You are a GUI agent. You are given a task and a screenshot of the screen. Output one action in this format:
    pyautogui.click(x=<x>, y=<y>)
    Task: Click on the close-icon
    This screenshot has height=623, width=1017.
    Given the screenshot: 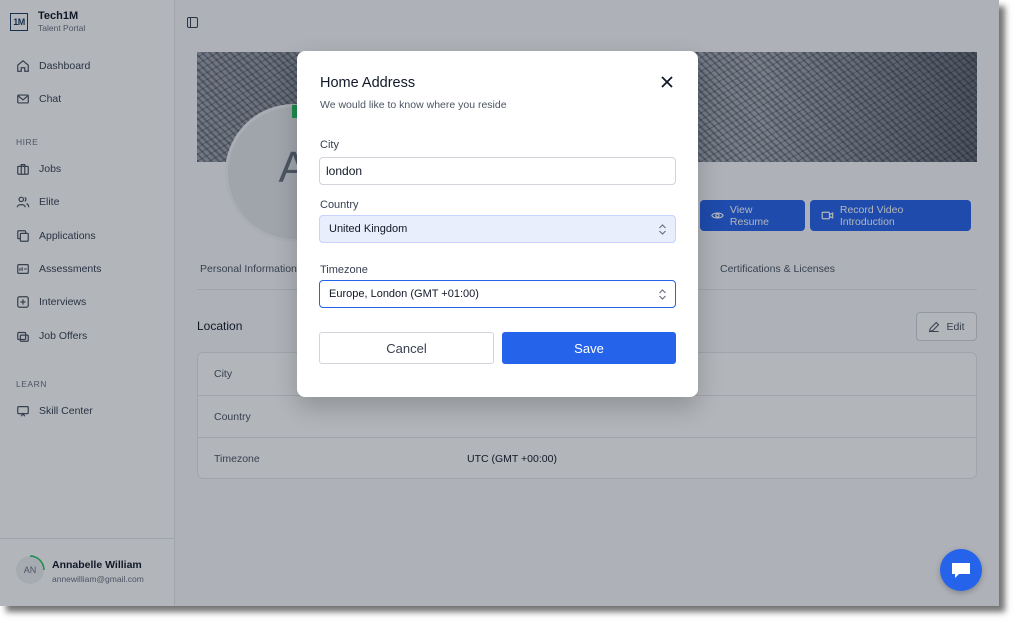 What is the action you would take?
    pyautogui.click(x=667, y=82)
    